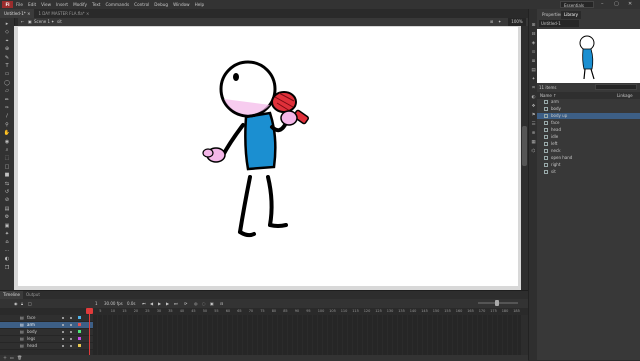 The width and height of the screenshot is (640, 361). What do you see at coordinates (625, 95) in the screenshot?
I see `linkage-column-header: Linkage` at bounding box center [625, 95].